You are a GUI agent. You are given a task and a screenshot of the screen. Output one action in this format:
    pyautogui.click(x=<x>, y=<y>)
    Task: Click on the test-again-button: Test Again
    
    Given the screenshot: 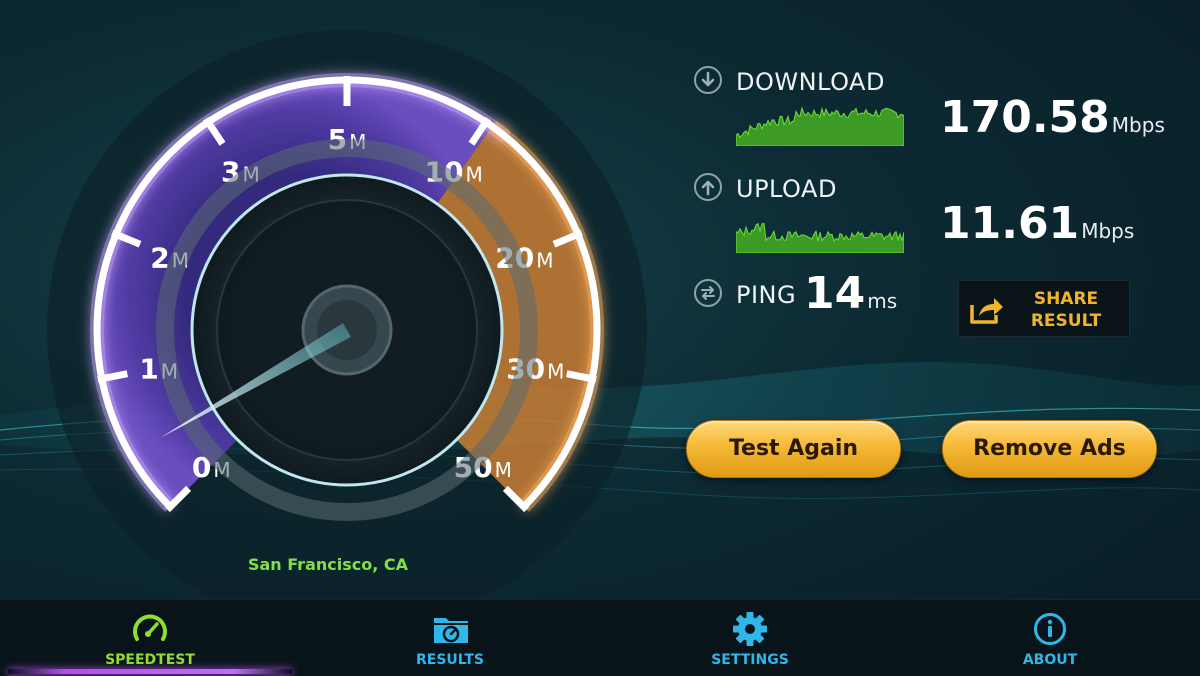 What is the action you would take?
    pyautogui.click(x=793, y=449)
    